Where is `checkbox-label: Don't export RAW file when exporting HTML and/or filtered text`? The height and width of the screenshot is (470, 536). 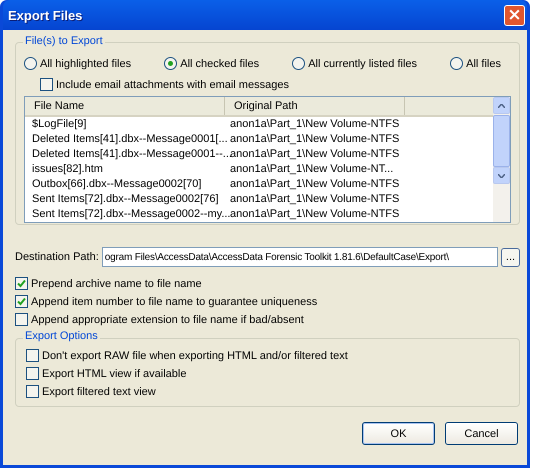
checkbox-label: Don't export RAW file when exporting HTML and/or filtered text is located at coordinates (195, 356).